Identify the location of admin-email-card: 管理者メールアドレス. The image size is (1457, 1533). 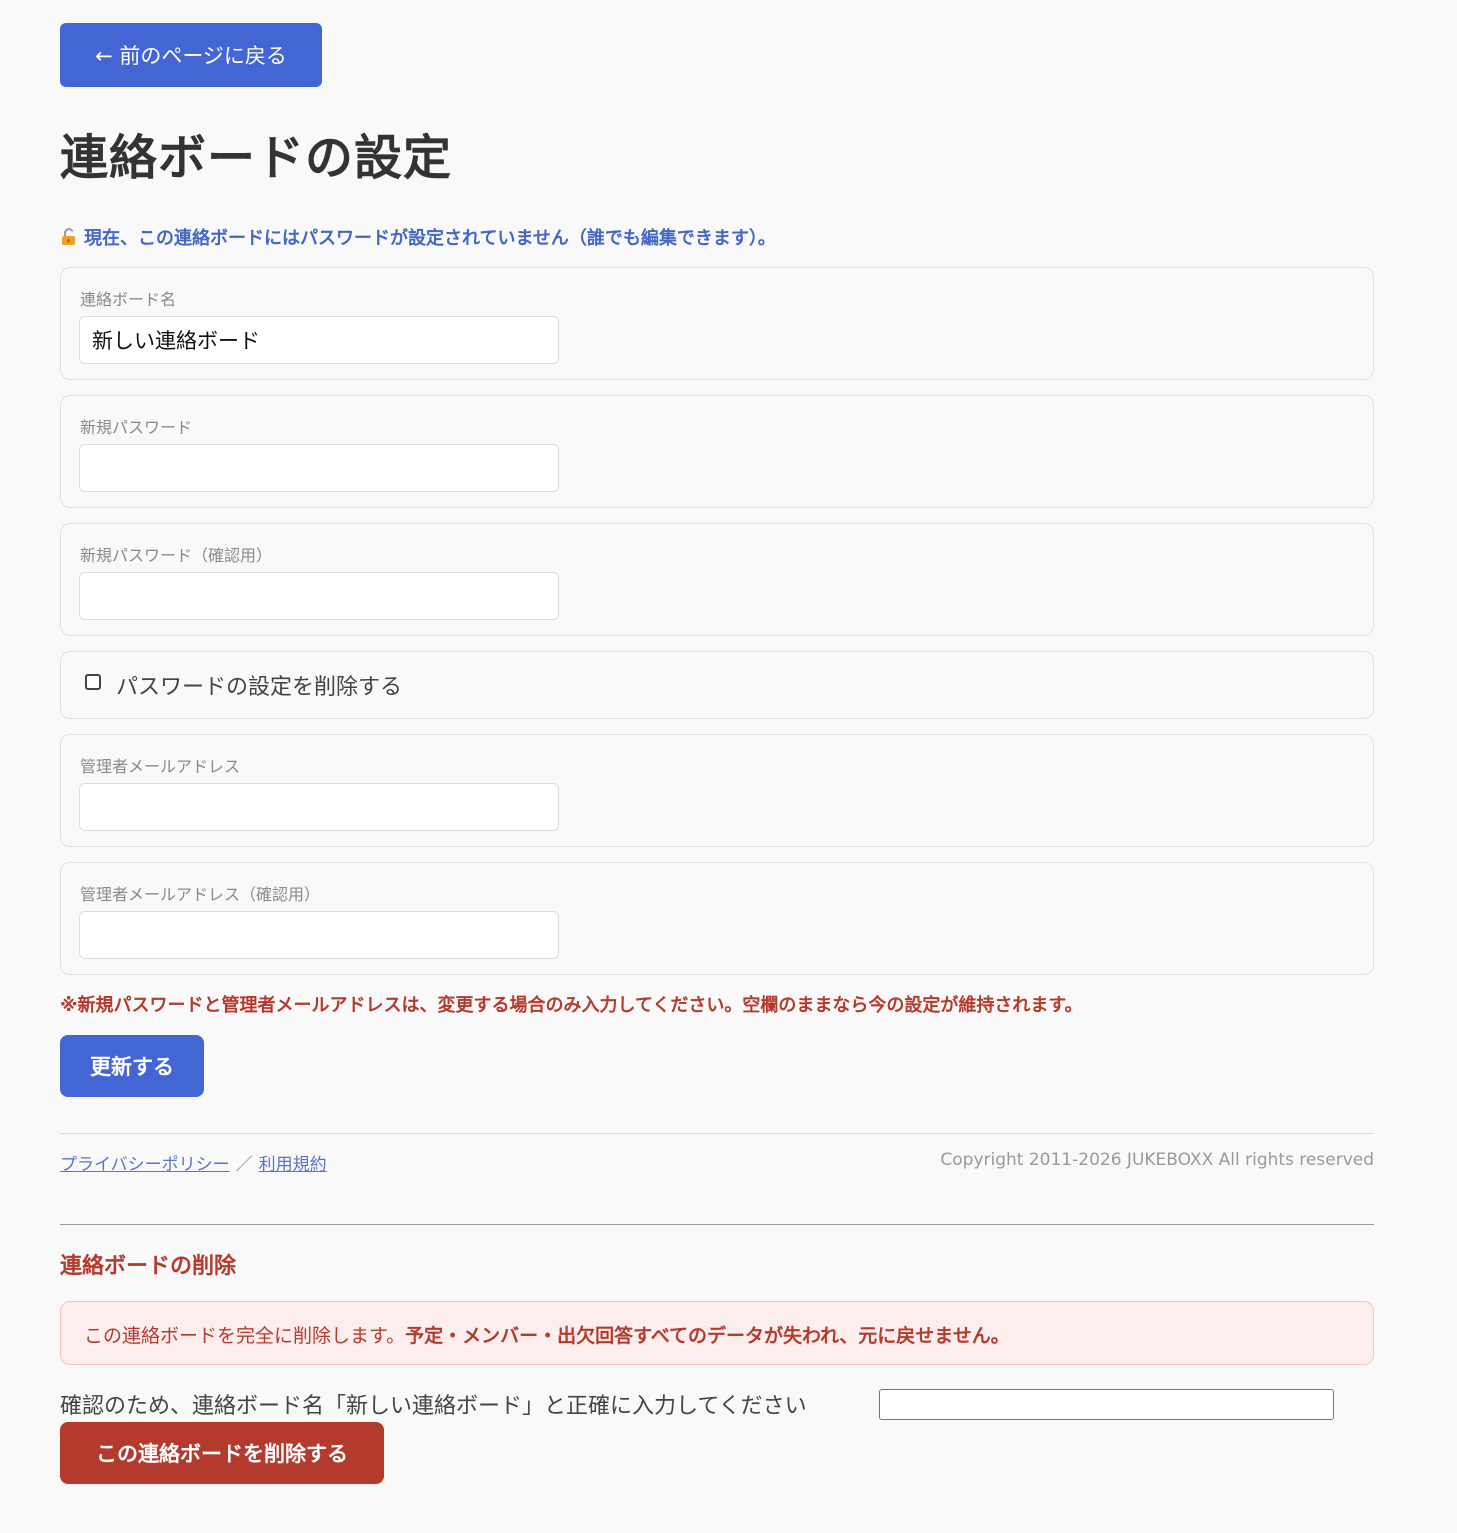
(717, 790).